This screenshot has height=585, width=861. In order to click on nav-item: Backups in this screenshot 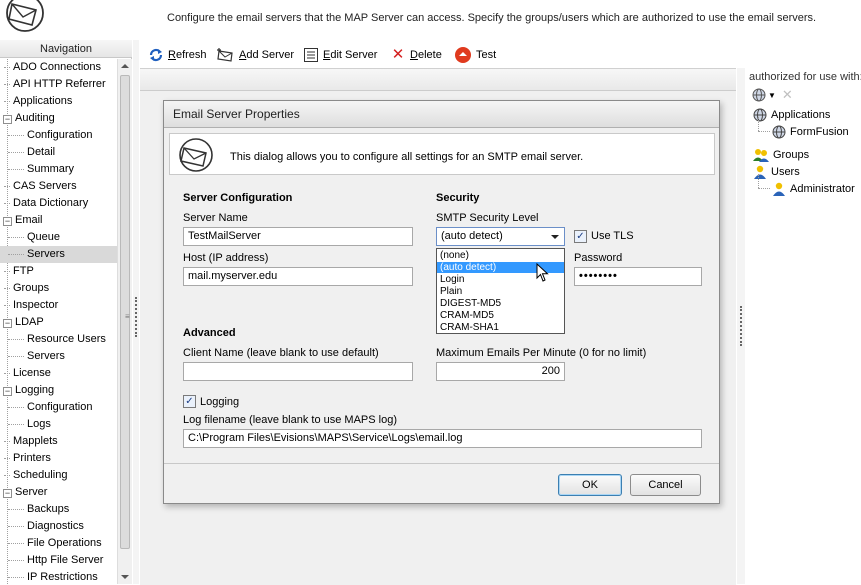, I will do `click(58, 509)`.